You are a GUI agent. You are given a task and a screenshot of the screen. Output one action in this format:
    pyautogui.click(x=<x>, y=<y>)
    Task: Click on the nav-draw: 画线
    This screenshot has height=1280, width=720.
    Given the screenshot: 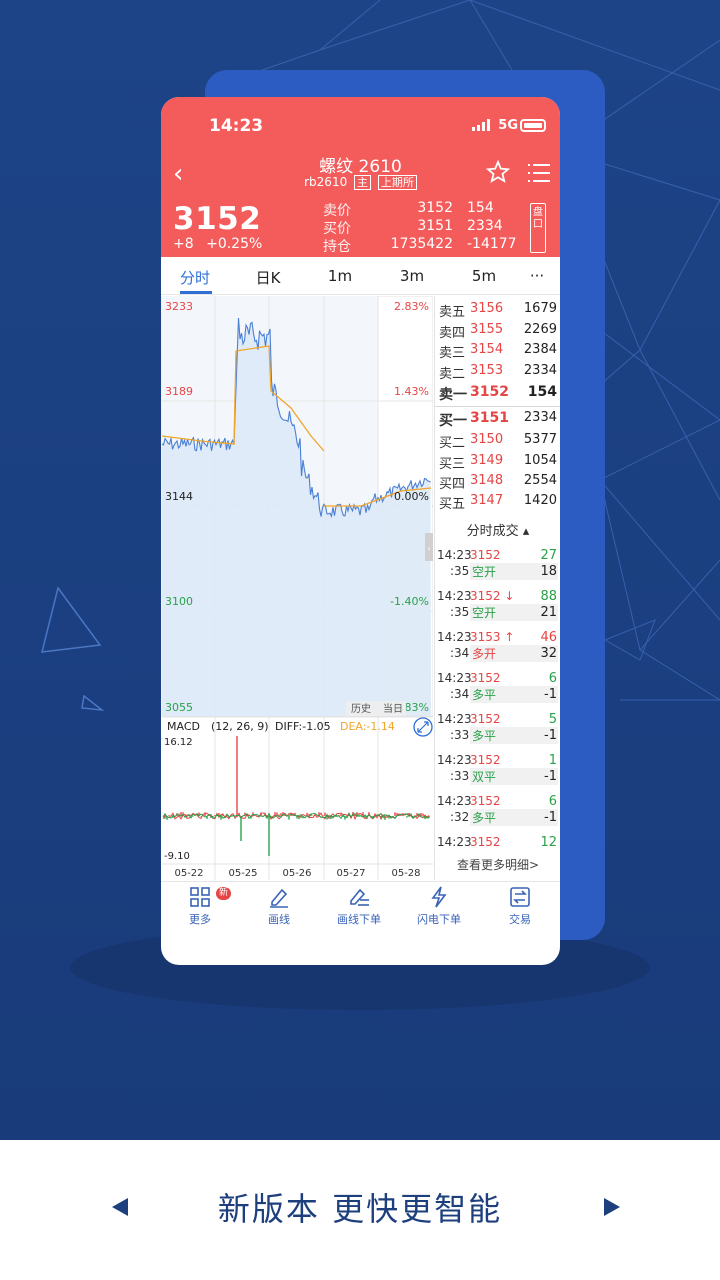 What is the action you would take?
    pyautogui.click(x=279, y=906)
    